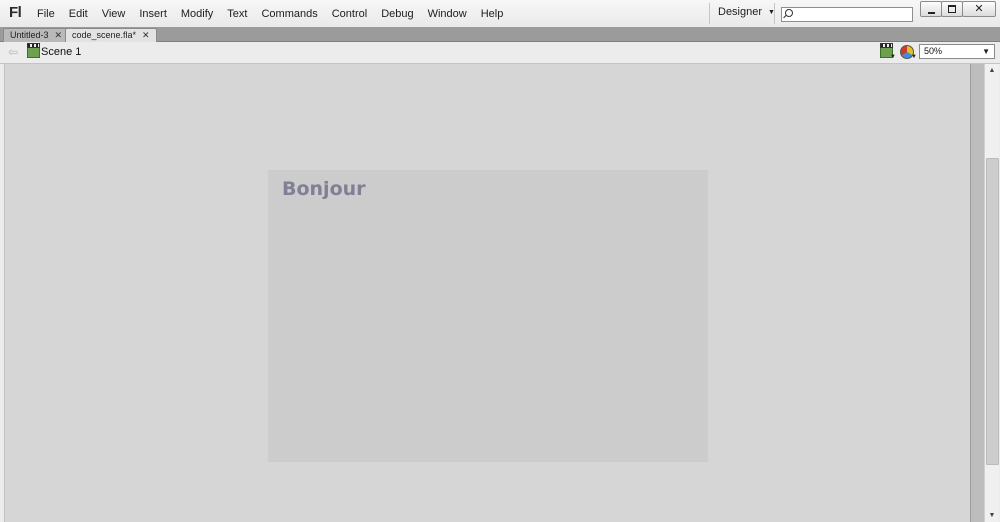 This screenshot has width=1000, height=522. I want to click on scene-clapper-icon, so click(33, 50).